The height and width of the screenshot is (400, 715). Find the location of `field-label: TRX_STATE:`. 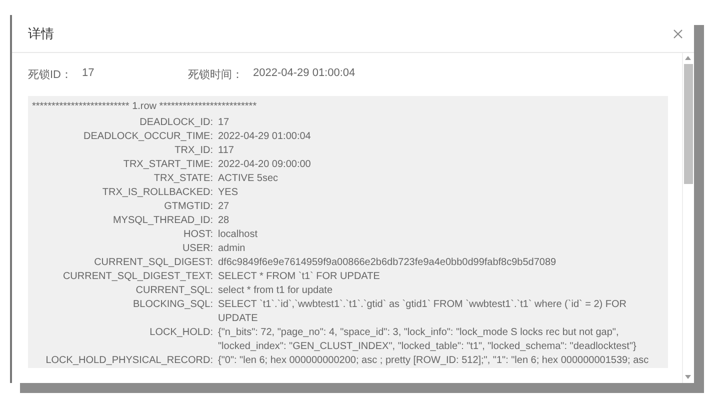

field-label: TRX_STATE: is located at coordinates (182, 179).